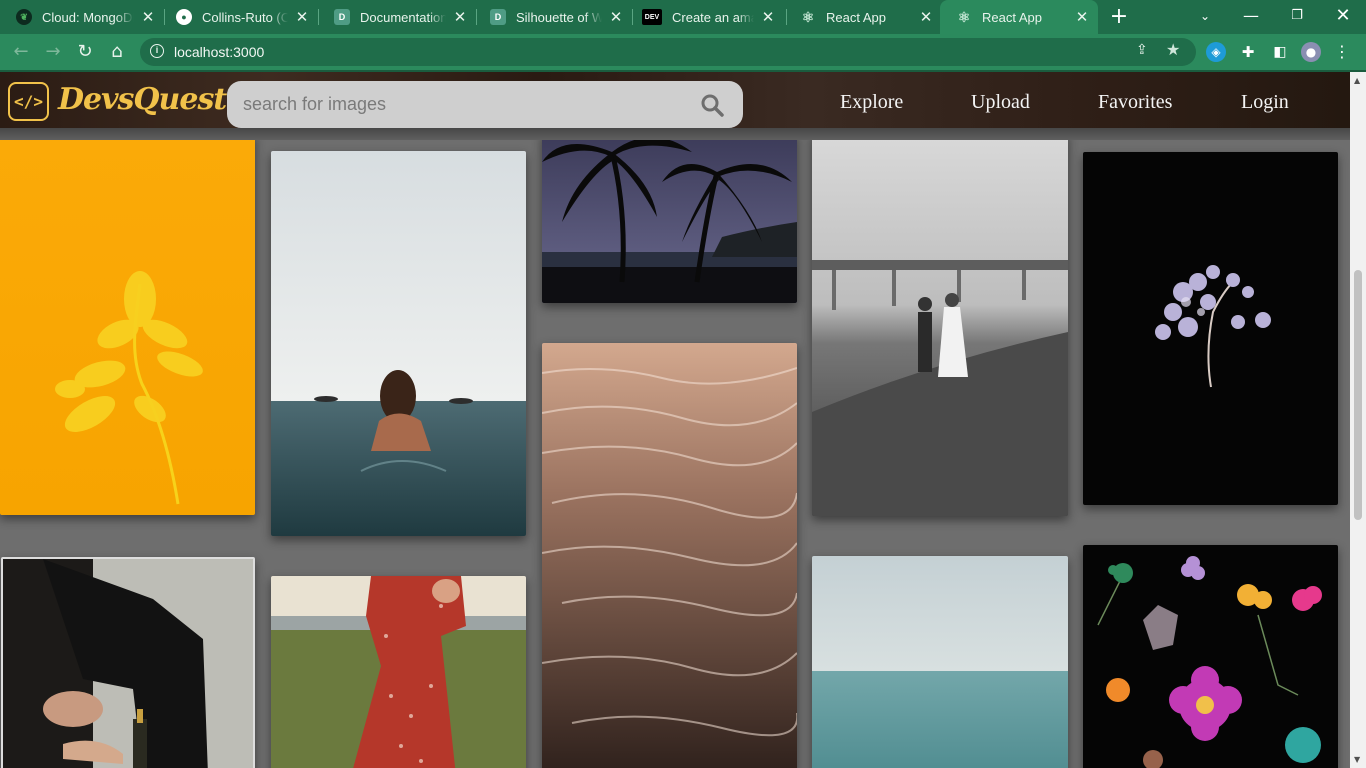  I want to click on url-text: localhost:3000, so click(219, 52).